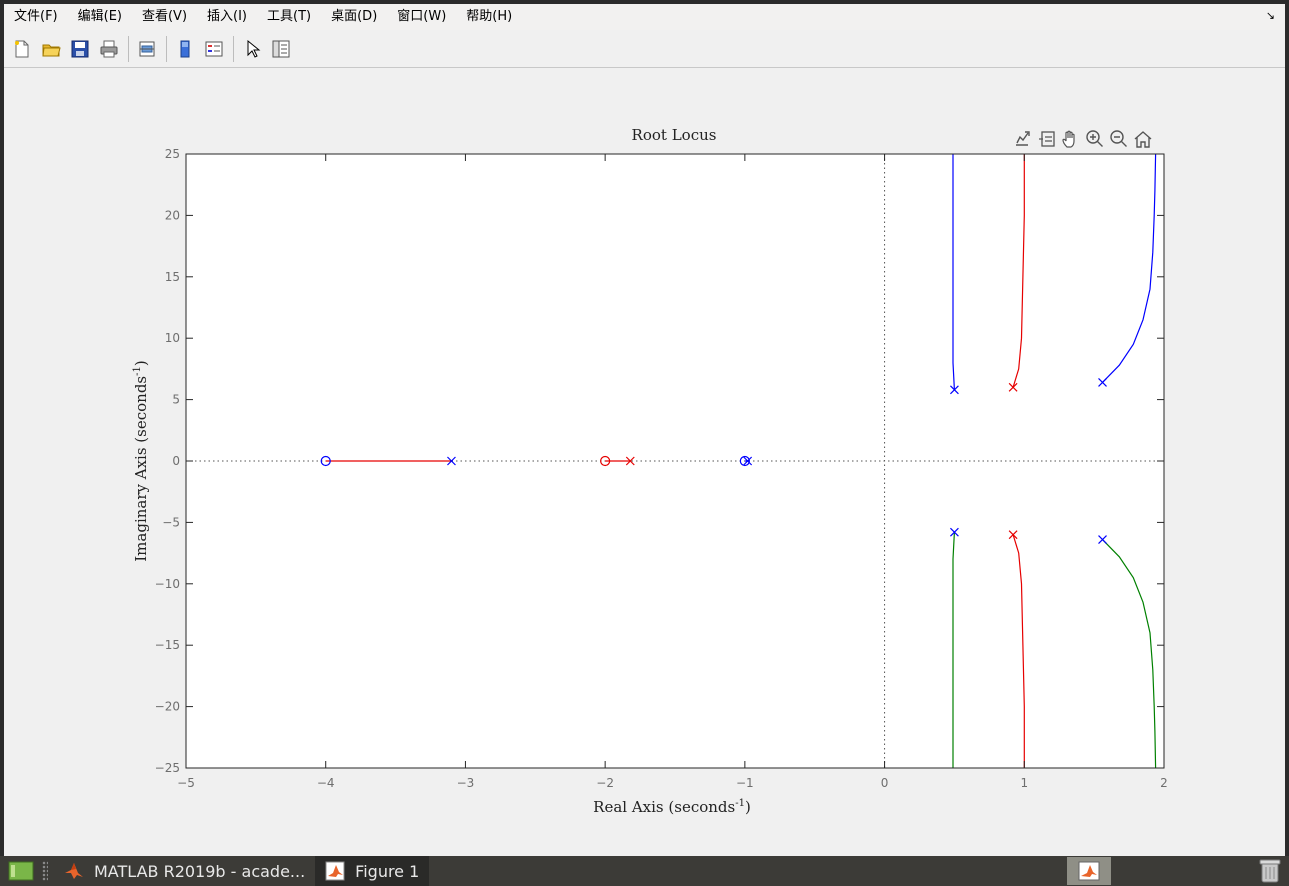 This screenshot has height=886, width=1289. Describe the element at coordinates (45, 871) in the screenshot. I see `taskbar-grip` at that location.